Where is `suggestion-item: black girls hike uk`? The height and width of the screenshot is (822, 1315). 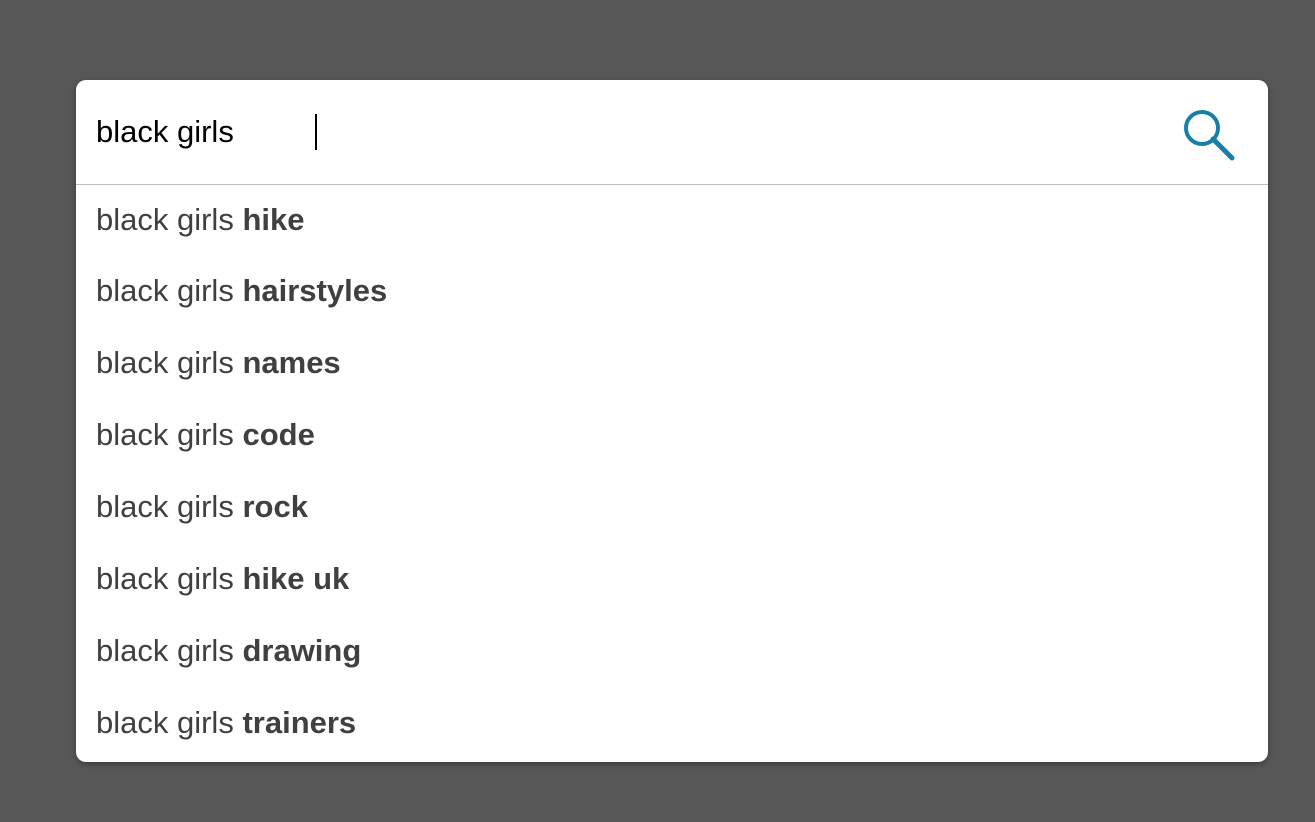
suggestion-item: black girls hike uk is located at coordinates (672, 579).